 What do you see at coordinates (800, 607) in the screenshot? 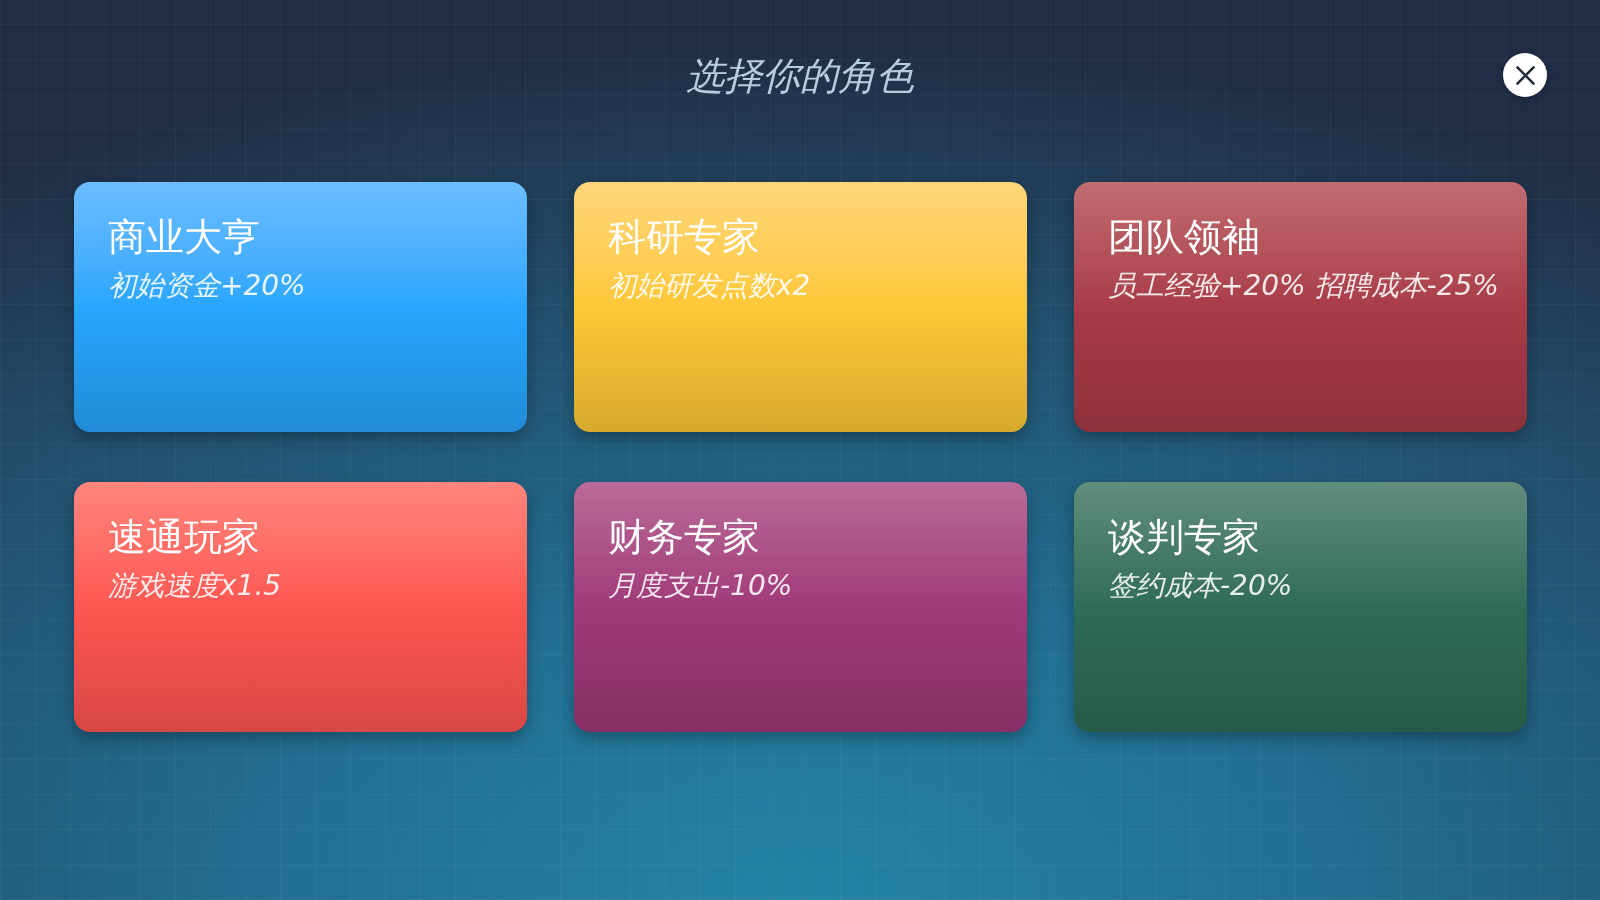
I see `role-card: 财务专家 月度支出-10%` at bounding box center [800, 607].